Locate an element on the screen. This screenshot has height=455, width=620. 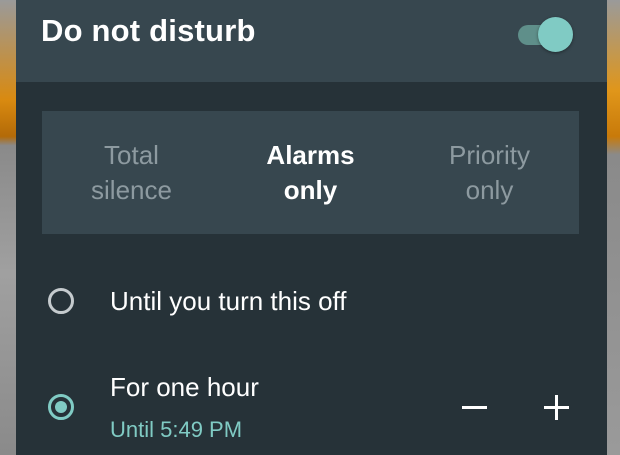
mode-total-silence: Total silence is located at coordinates (131, 172).